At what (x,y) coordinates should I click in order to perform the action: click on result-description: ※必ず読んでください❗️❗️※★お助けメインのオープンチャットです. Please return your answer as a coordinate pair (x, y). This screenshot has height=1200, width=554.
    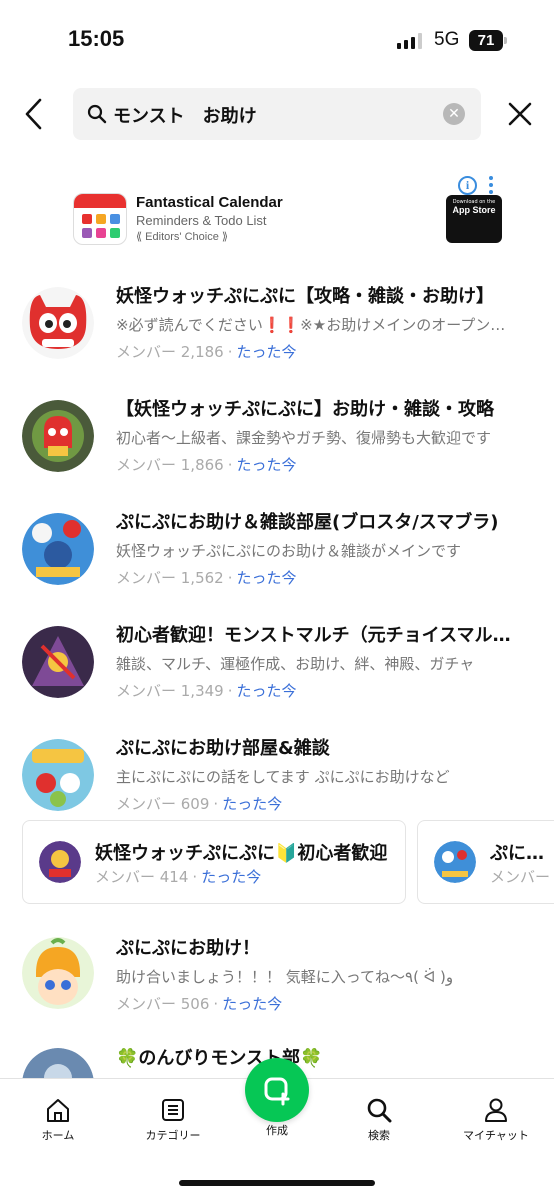
    Looking at the image, I should click on (313, 325).